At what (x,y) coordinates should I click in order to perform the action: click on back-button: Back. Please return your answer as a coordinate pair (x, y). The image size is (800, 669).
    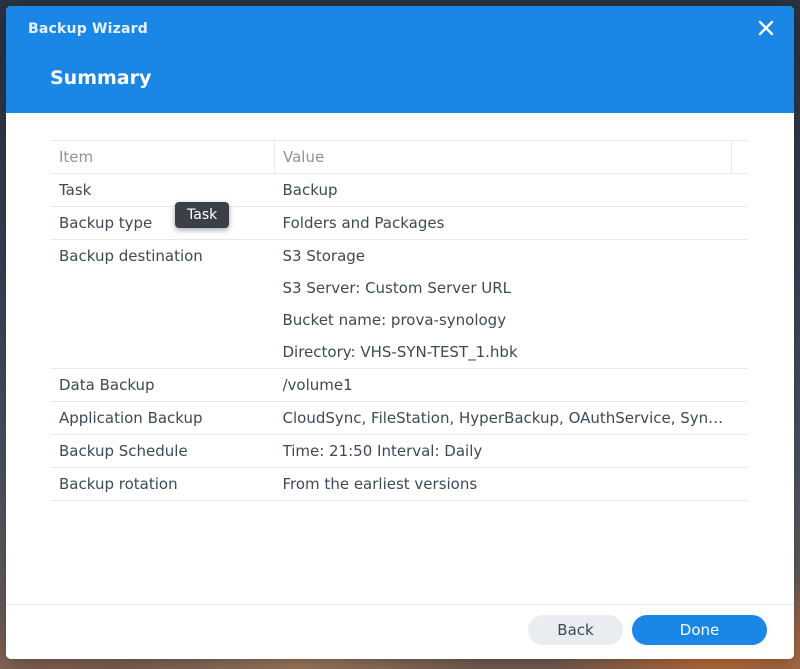
    Looking at the image, I should click on (575, 630).